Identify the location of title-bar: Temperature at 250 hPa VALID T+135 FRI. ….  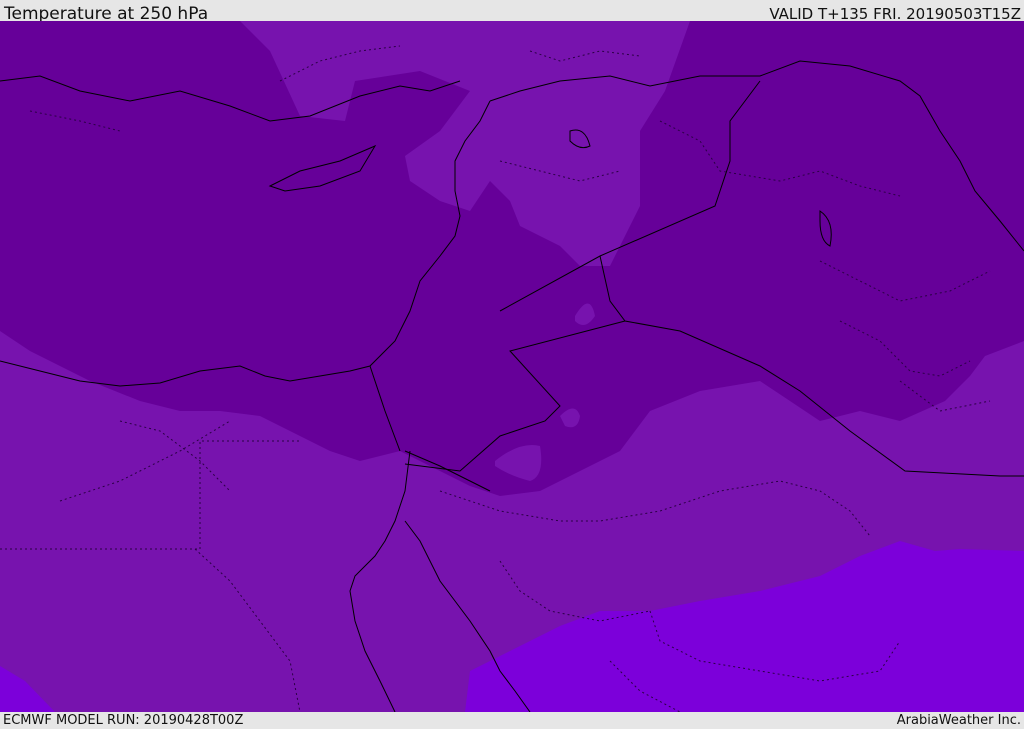
(512, 10).